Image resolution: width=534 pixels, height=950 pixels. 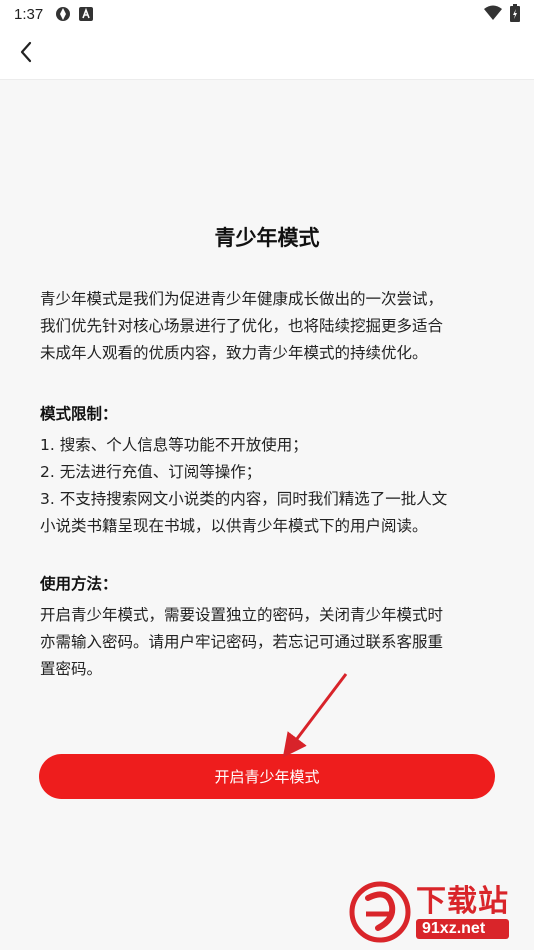 I want to click on intro-line: 青少年模式是我们为促进青少年健康成长做出的一次尝试，, so click(x=242, y=299).